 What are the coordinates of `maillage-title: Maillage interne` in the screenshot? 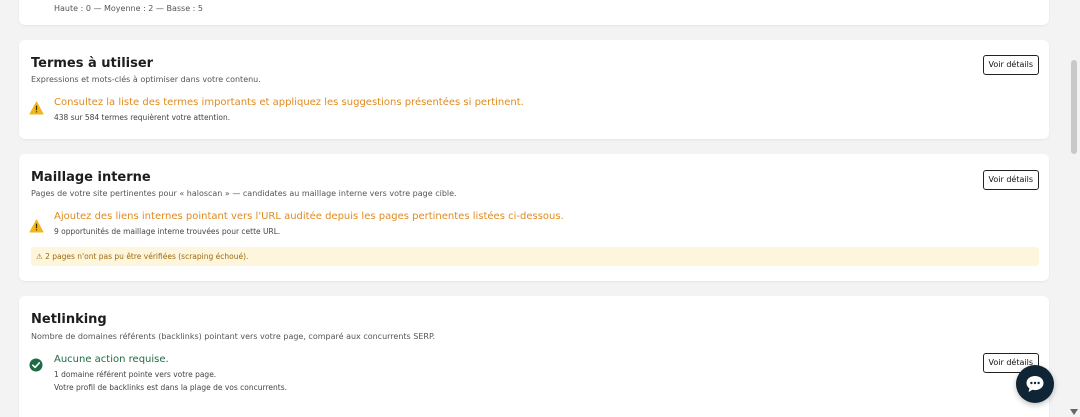 It's located at (91, 177).